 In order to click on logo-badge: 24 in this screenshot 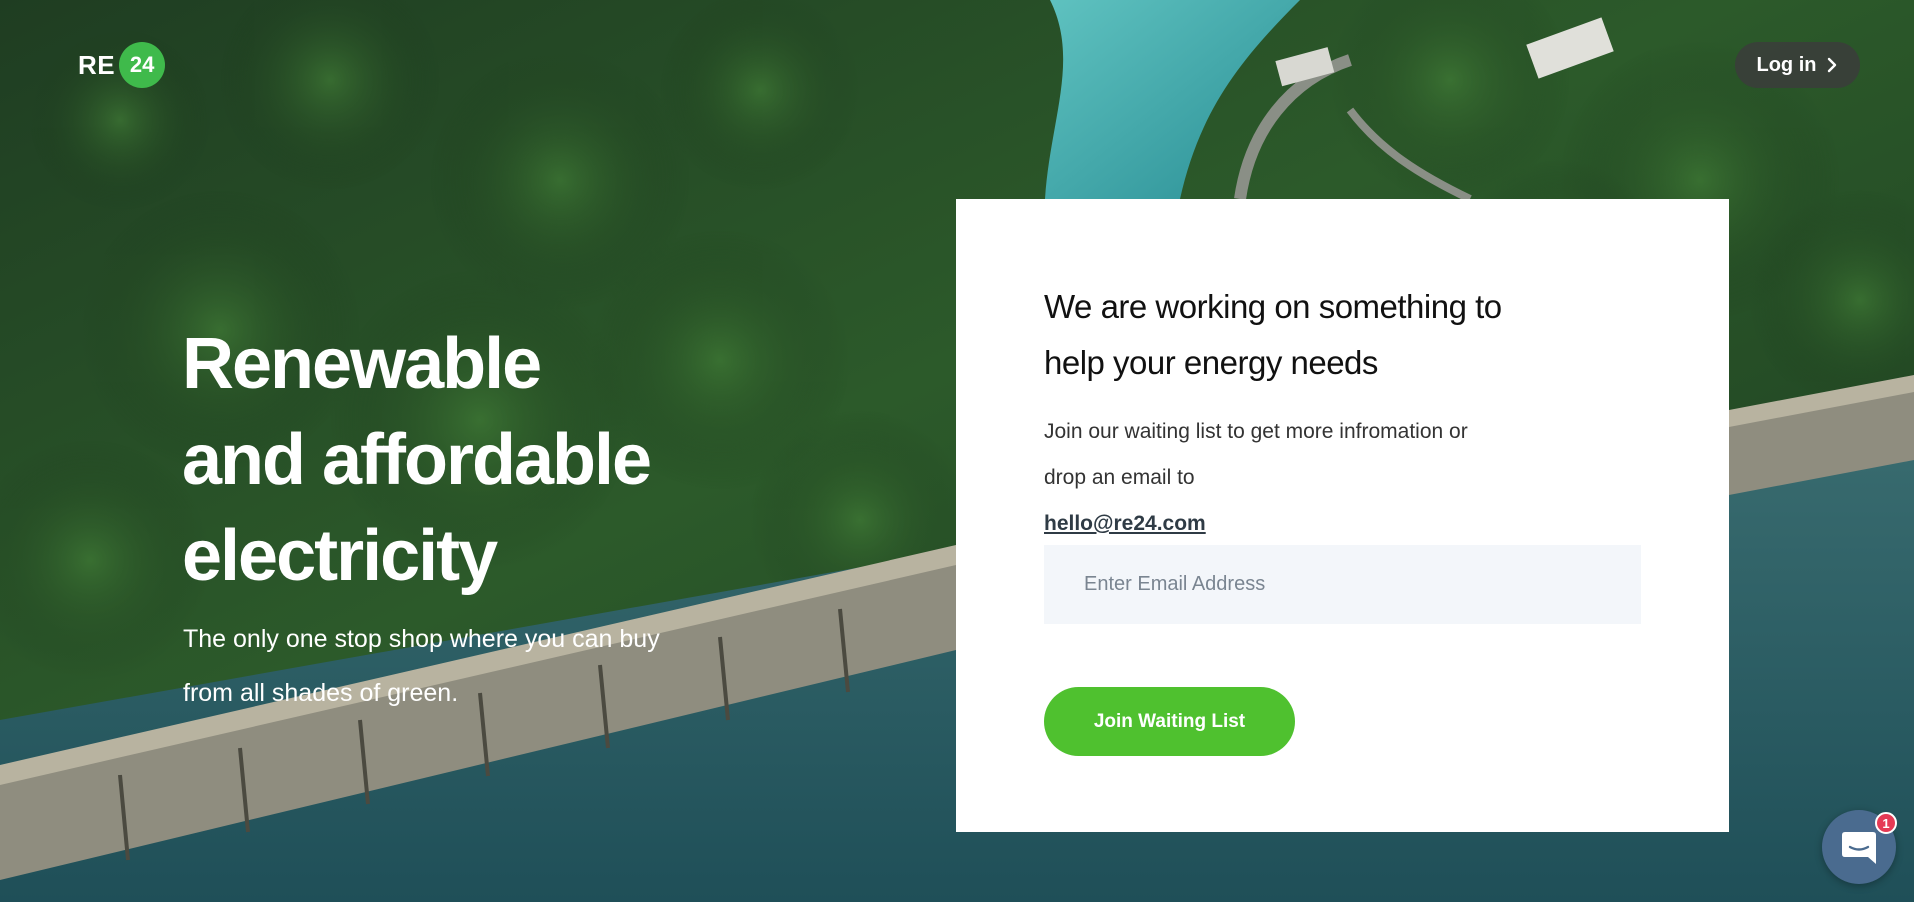, I will do `click(142, 65)`.